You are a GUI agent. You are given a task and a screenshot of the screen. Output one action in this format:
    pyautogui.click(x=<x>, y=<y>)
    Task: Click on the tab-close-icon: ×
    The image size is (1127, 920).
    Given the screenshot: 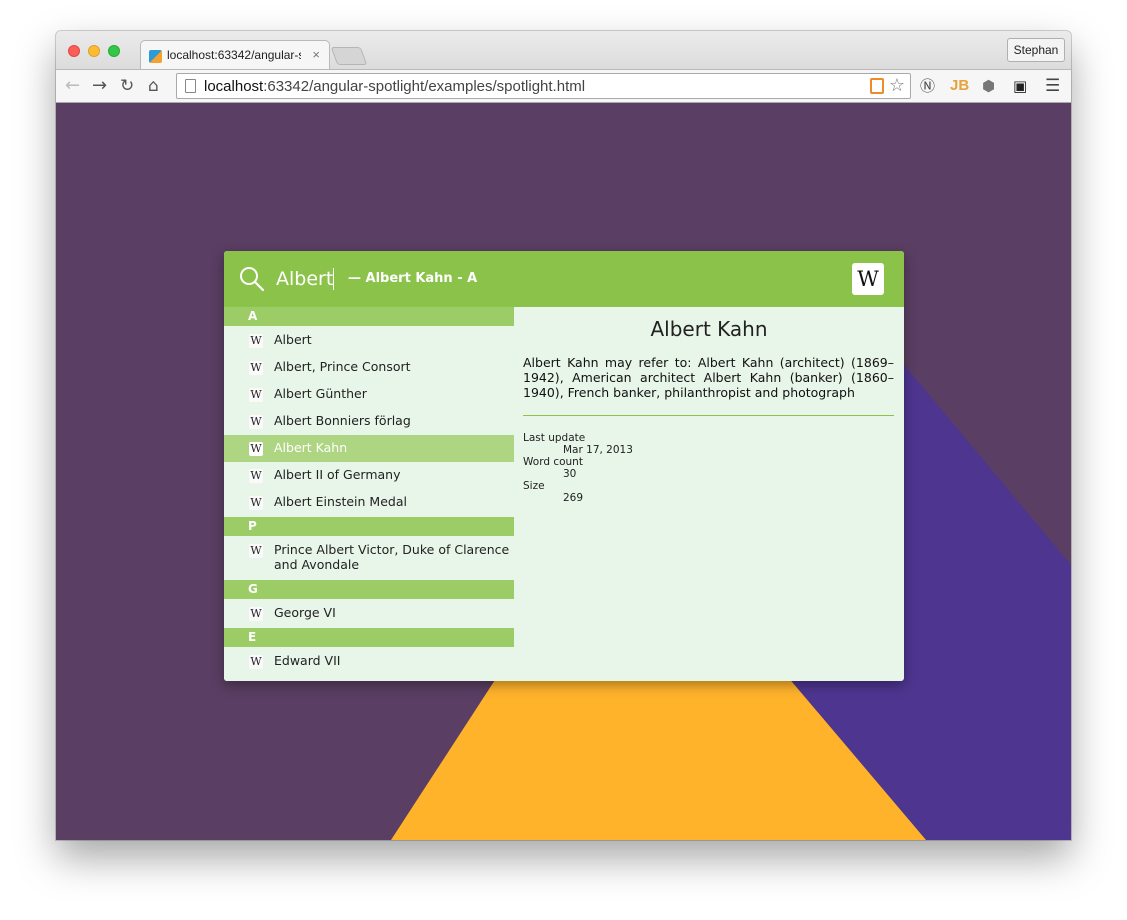 What is the action you would take?
    pyautogui.click(x=316, y=54)
    